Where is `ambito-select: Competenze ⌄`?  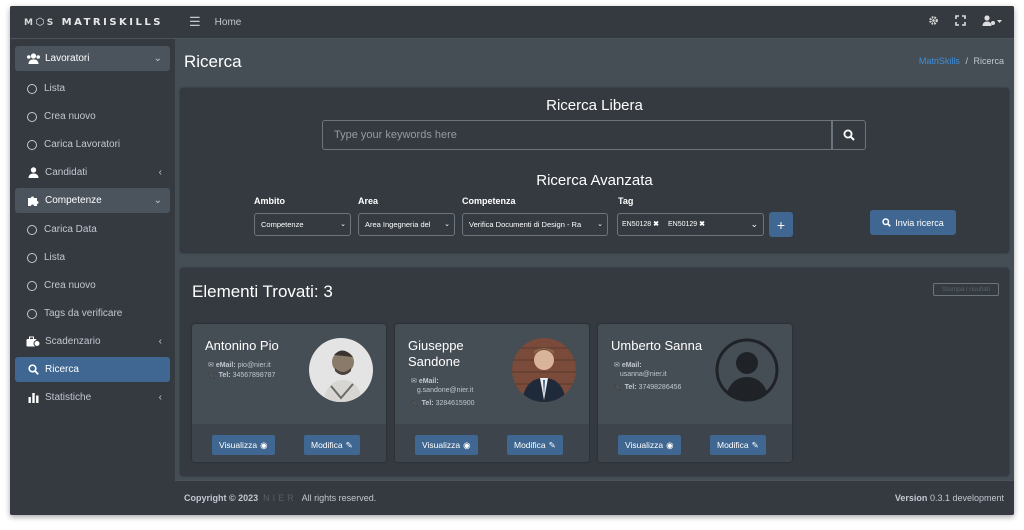
ambito-select: Competenze ⌄ is located at coordinates (302, 224).